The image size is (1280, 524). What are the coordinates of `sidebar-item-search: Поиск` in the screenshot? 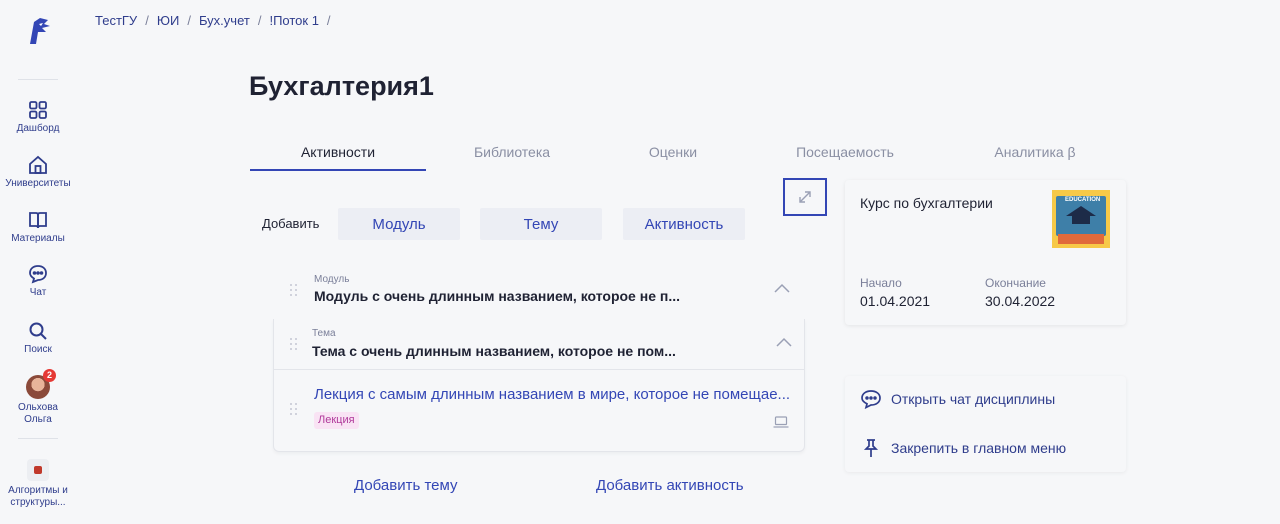 It's located at (38, 338).